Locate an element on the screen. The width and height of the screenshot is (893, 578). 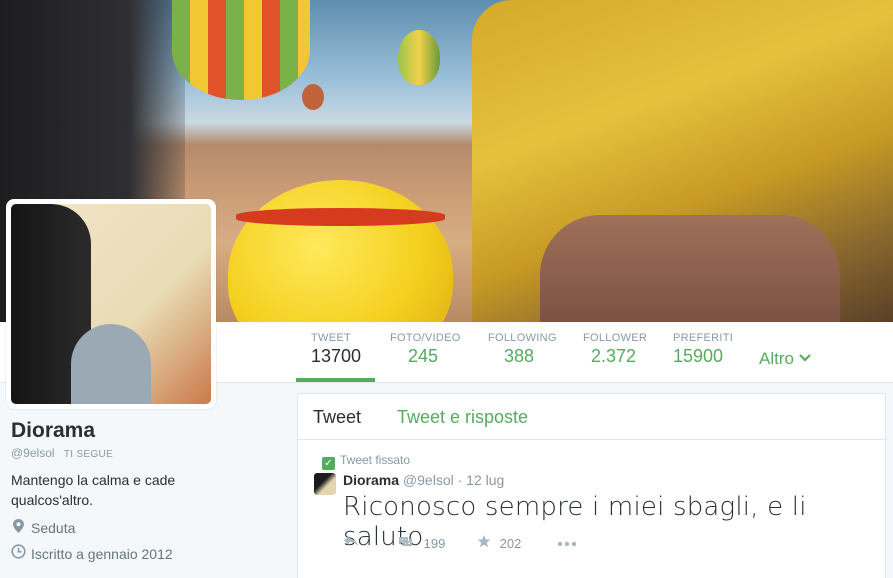
pinned-label-row: ✓ Tweet fissato is located at coordinates (366, 461).